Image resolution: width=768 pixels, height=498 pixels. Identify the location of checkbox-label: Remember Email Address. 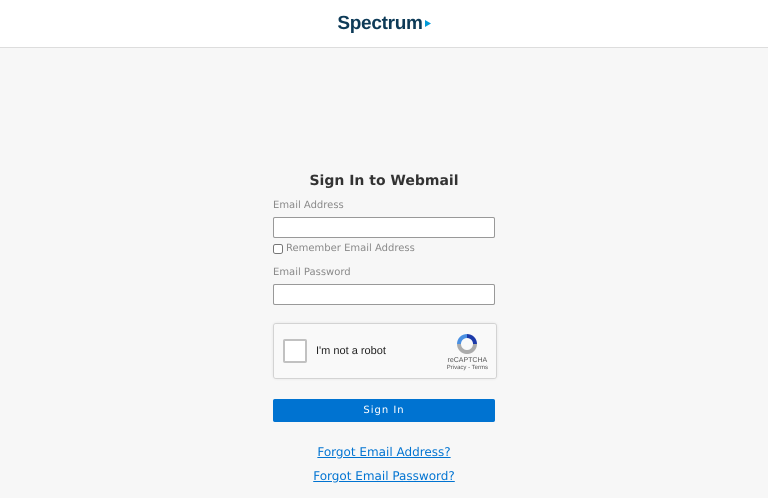
(350, 248).